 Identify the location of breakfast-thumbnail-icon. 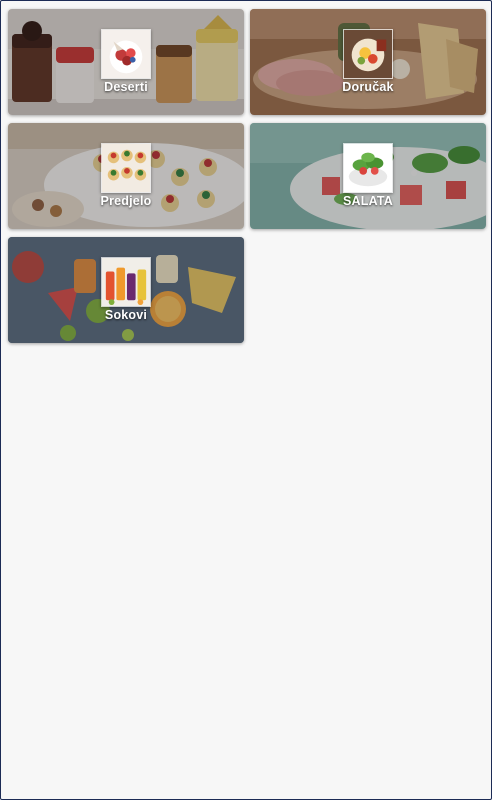
(368, 54).